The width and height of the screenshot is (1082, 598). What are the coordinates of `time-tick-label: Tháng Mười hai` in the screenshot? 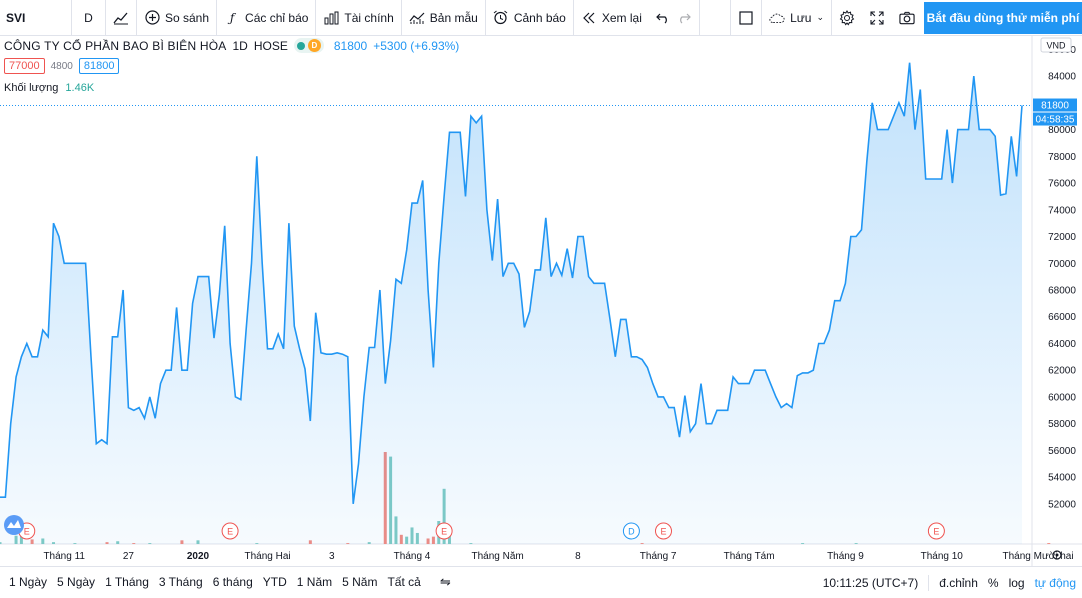 It's located at (1038, 556).